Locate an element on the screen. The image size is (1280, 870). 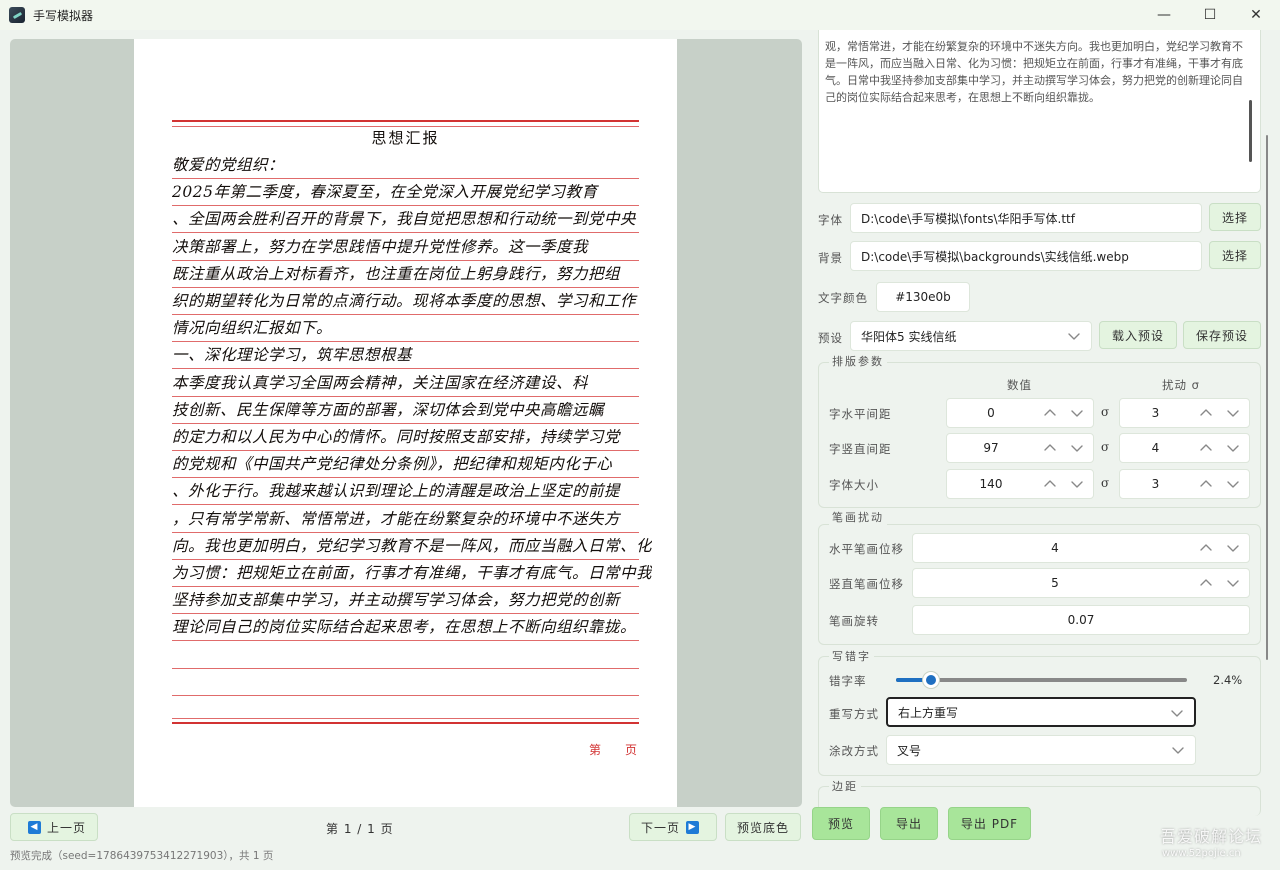
settings-panel-scrollbar is located at coordinates (1267, 397).